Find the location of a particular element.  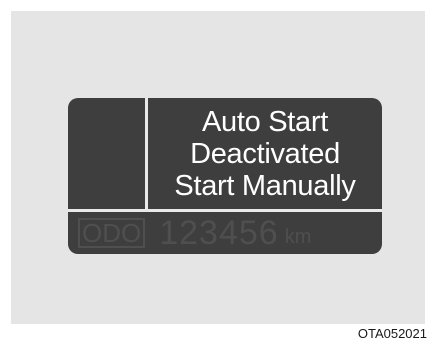

odometer-unit: km is located at coordinates (298, 236).